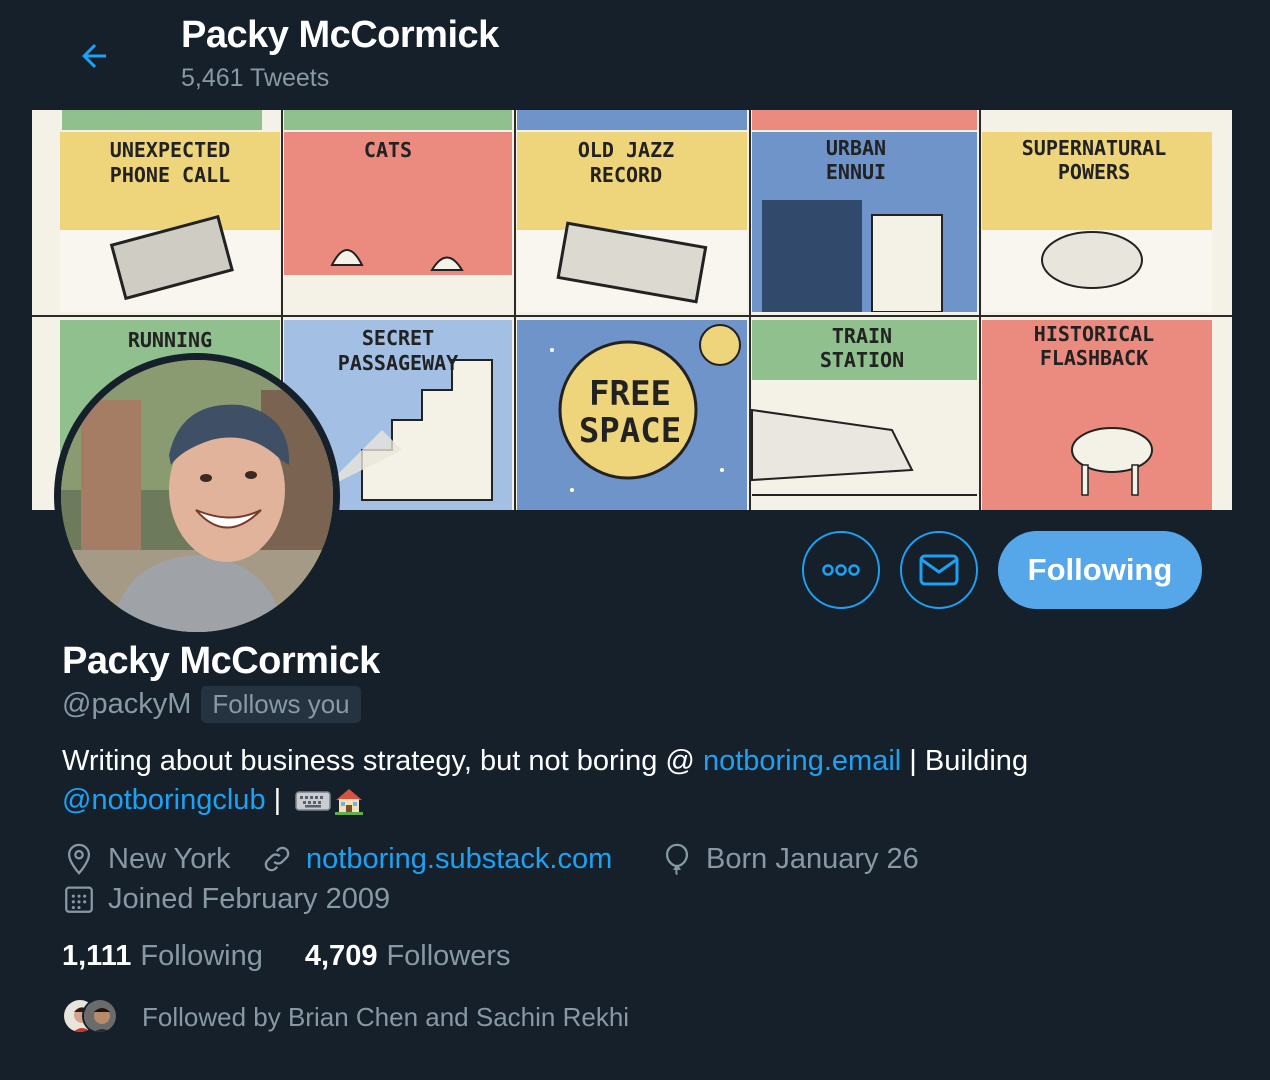  What do you see at coordinates (170, 150) in the screenshot?
I see `banner-label: UNEXPECTED` at bounding box center [170, 150].